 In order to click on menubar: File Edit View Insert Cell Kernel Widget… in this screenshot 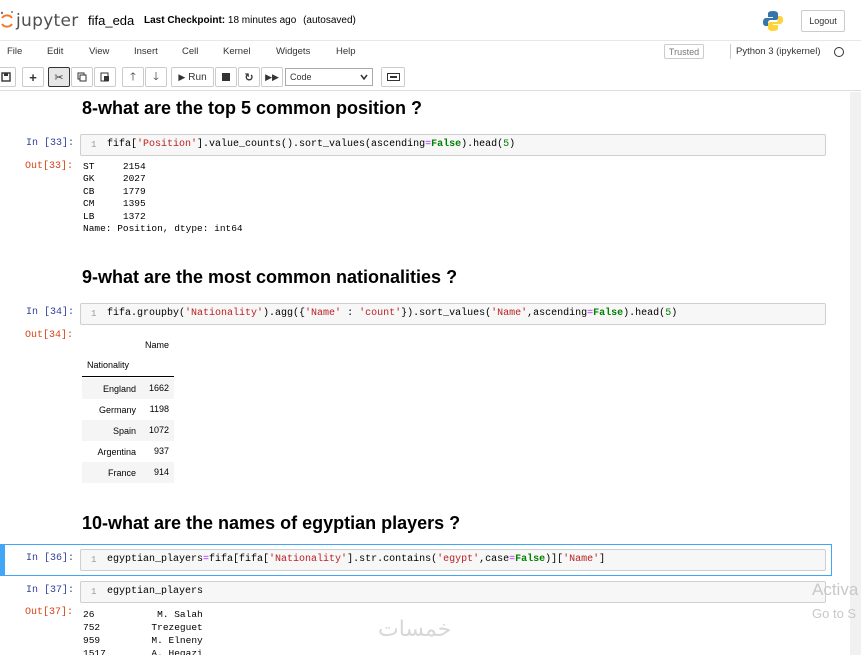, I will do `click(430, 51)`.